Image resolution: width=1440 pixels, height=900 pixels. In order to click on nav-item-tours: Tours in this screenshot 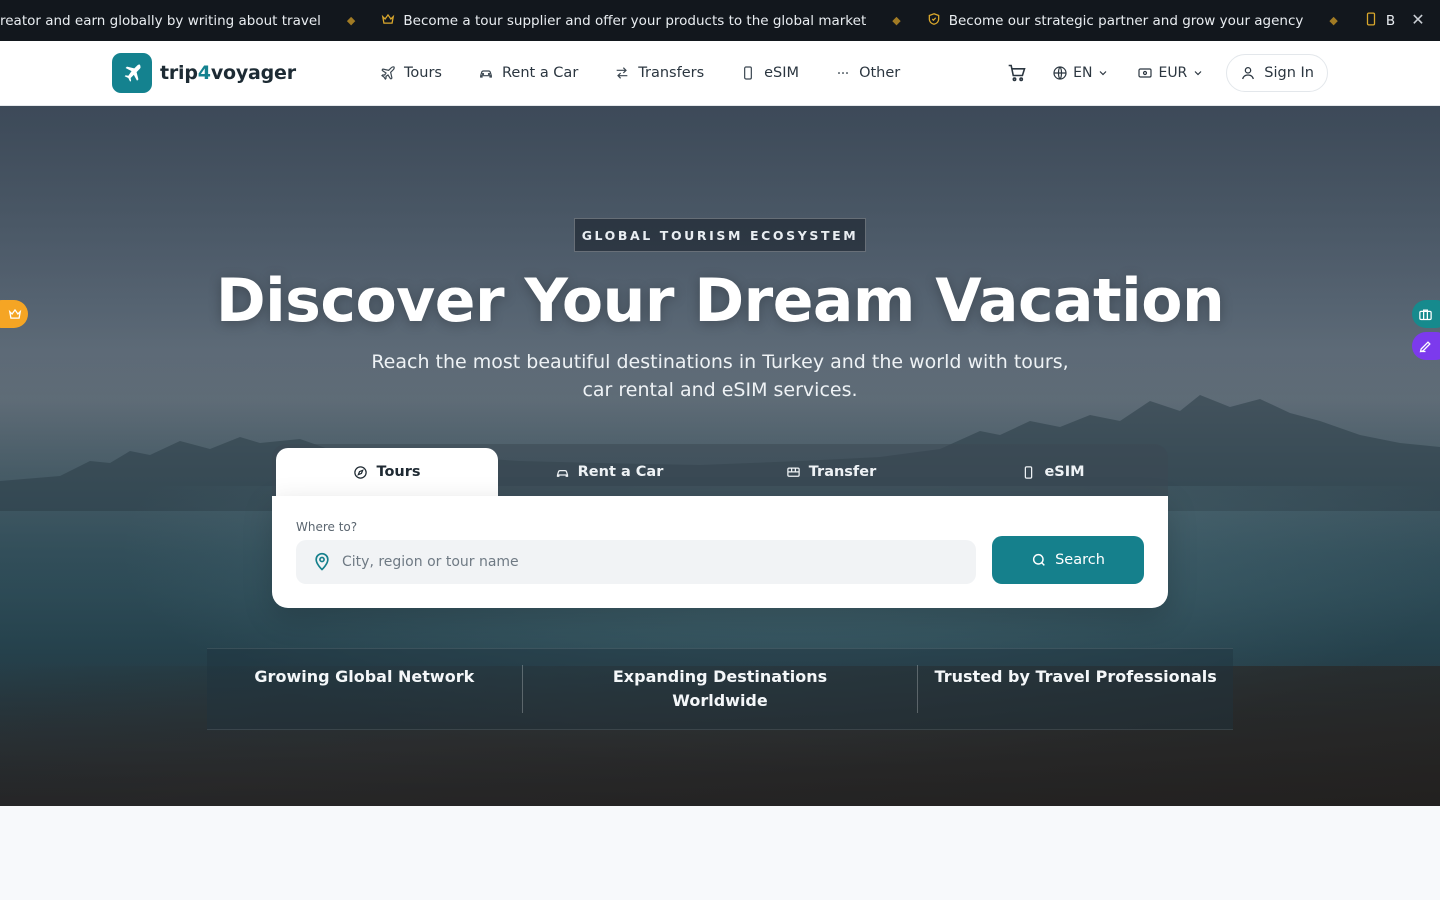, I will do `click(411, 73)`.